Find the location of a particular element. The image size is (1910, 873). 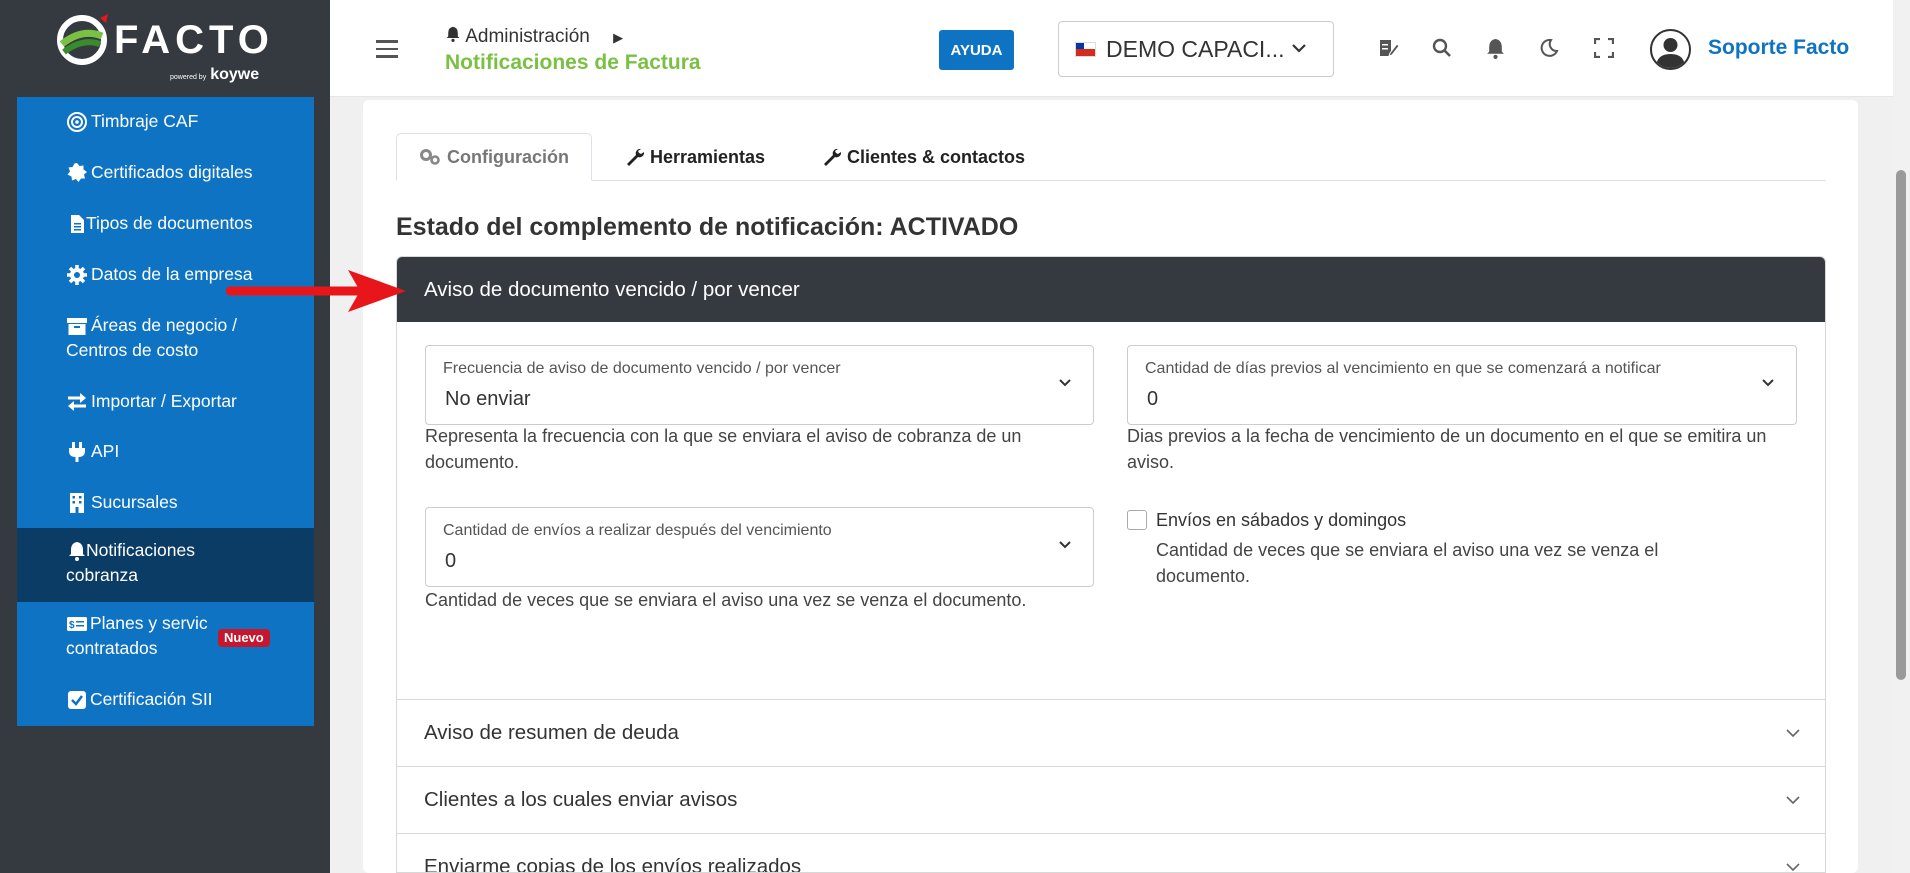

accordion-resumen-deuda: Aviso de resumen de deuda is located at coordinates (1111, 732).